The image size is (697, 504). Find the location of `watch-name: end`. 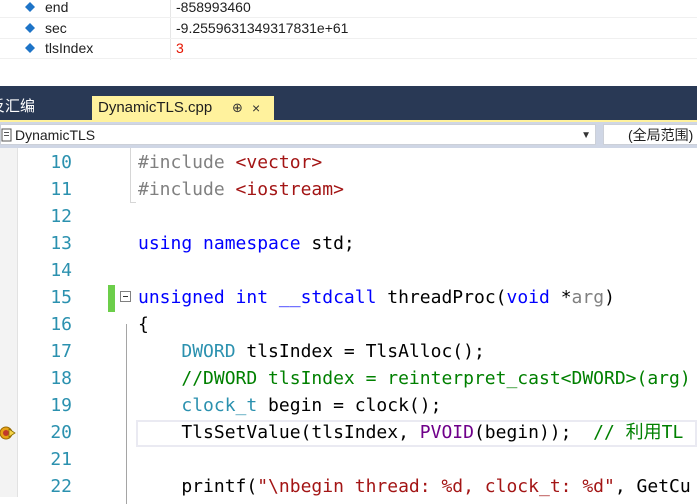

watch-name: end is located at coordinates (57, 7).